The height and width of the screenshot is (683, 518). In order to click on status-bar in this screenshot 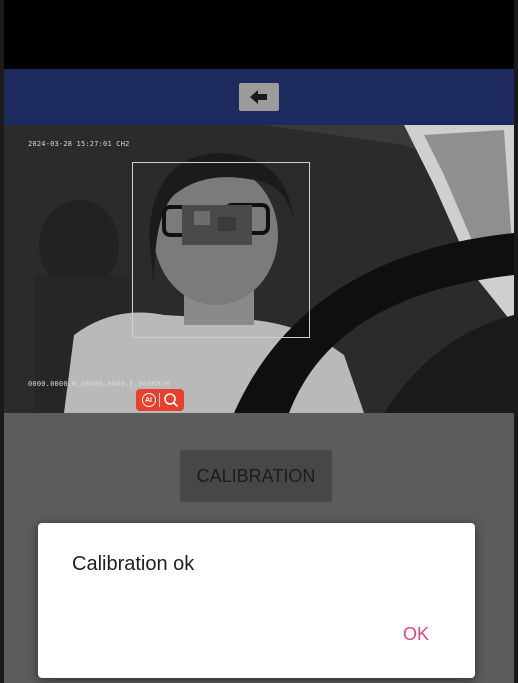, I will do `click(259, 34)`.